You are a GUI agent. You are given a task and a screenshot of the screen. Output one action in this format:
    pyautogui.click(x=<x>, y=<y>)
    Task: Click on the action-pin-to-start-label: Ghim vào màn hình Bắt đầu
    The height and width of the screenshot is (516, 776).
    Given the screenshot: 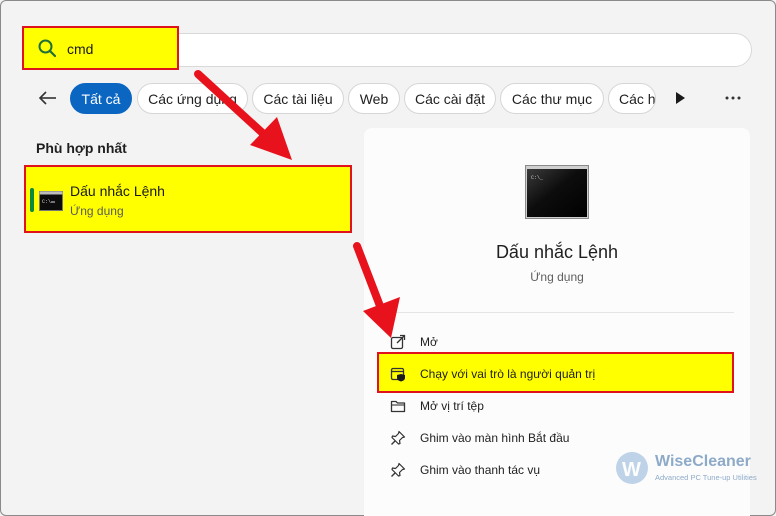 What is the action you would take?
    pyautogui.click(x=495, y=438)
    